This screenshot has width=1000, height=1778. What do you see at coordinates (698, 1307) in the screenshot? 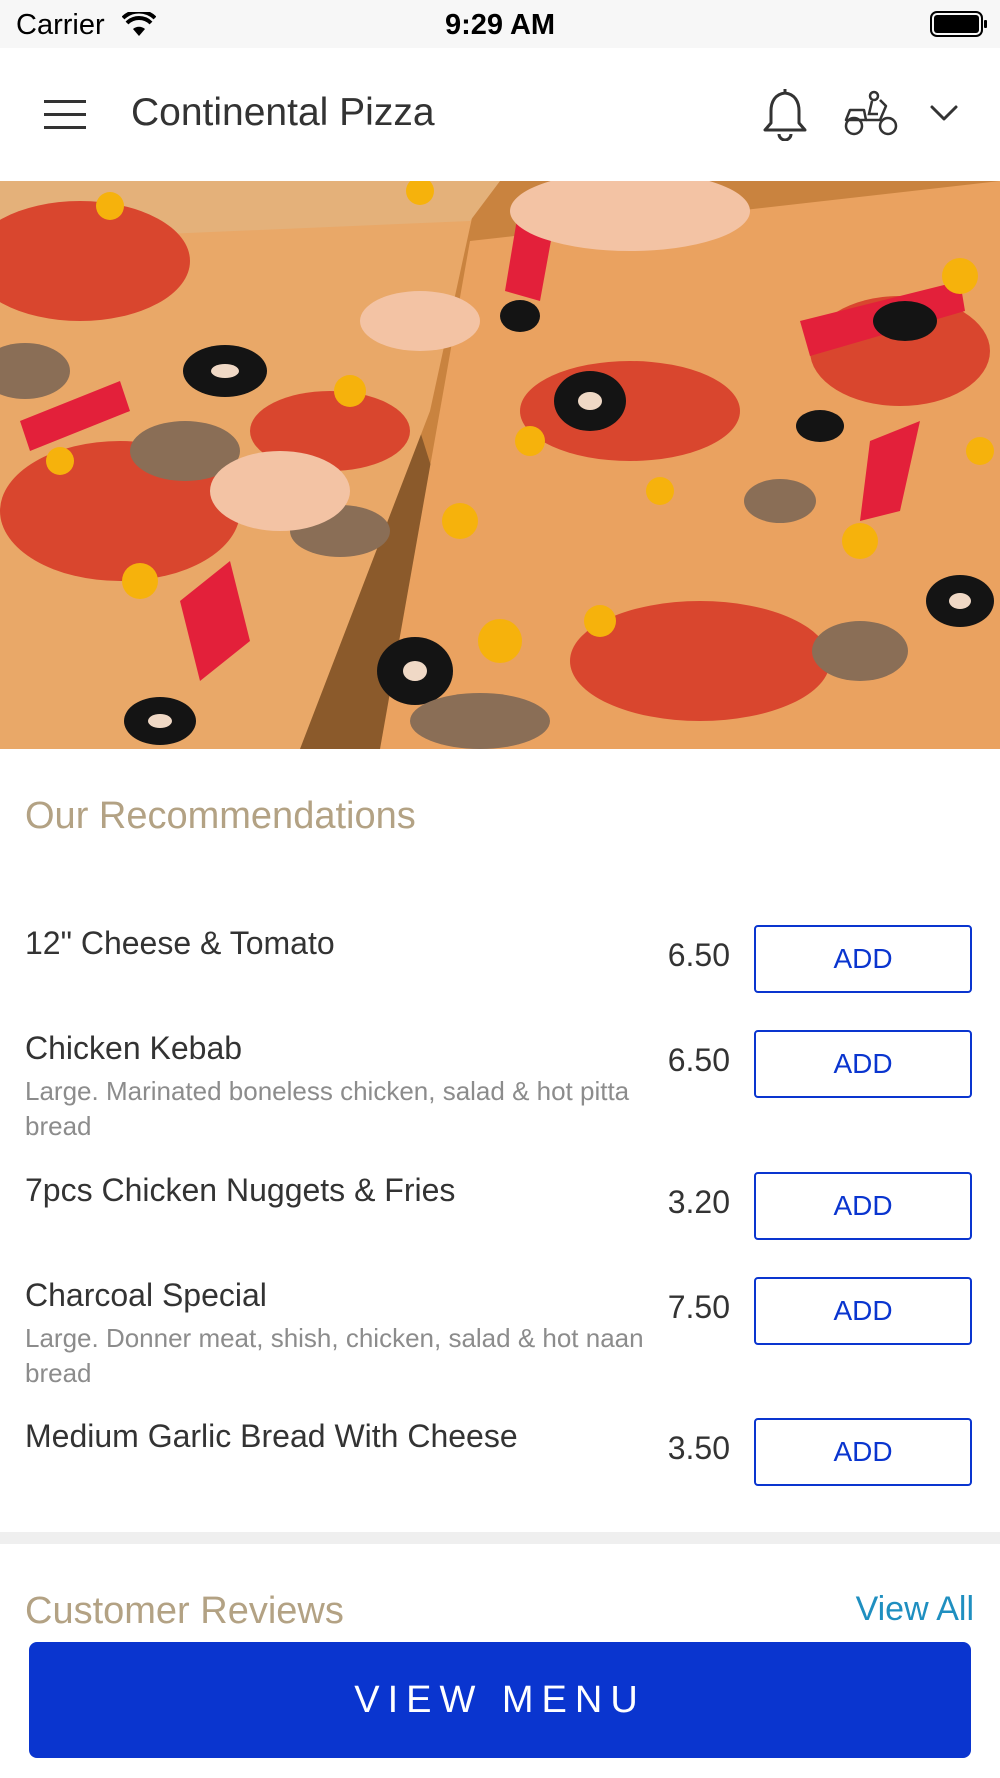
I see `item-price: 7.50` at bounding box center [698, 1307].